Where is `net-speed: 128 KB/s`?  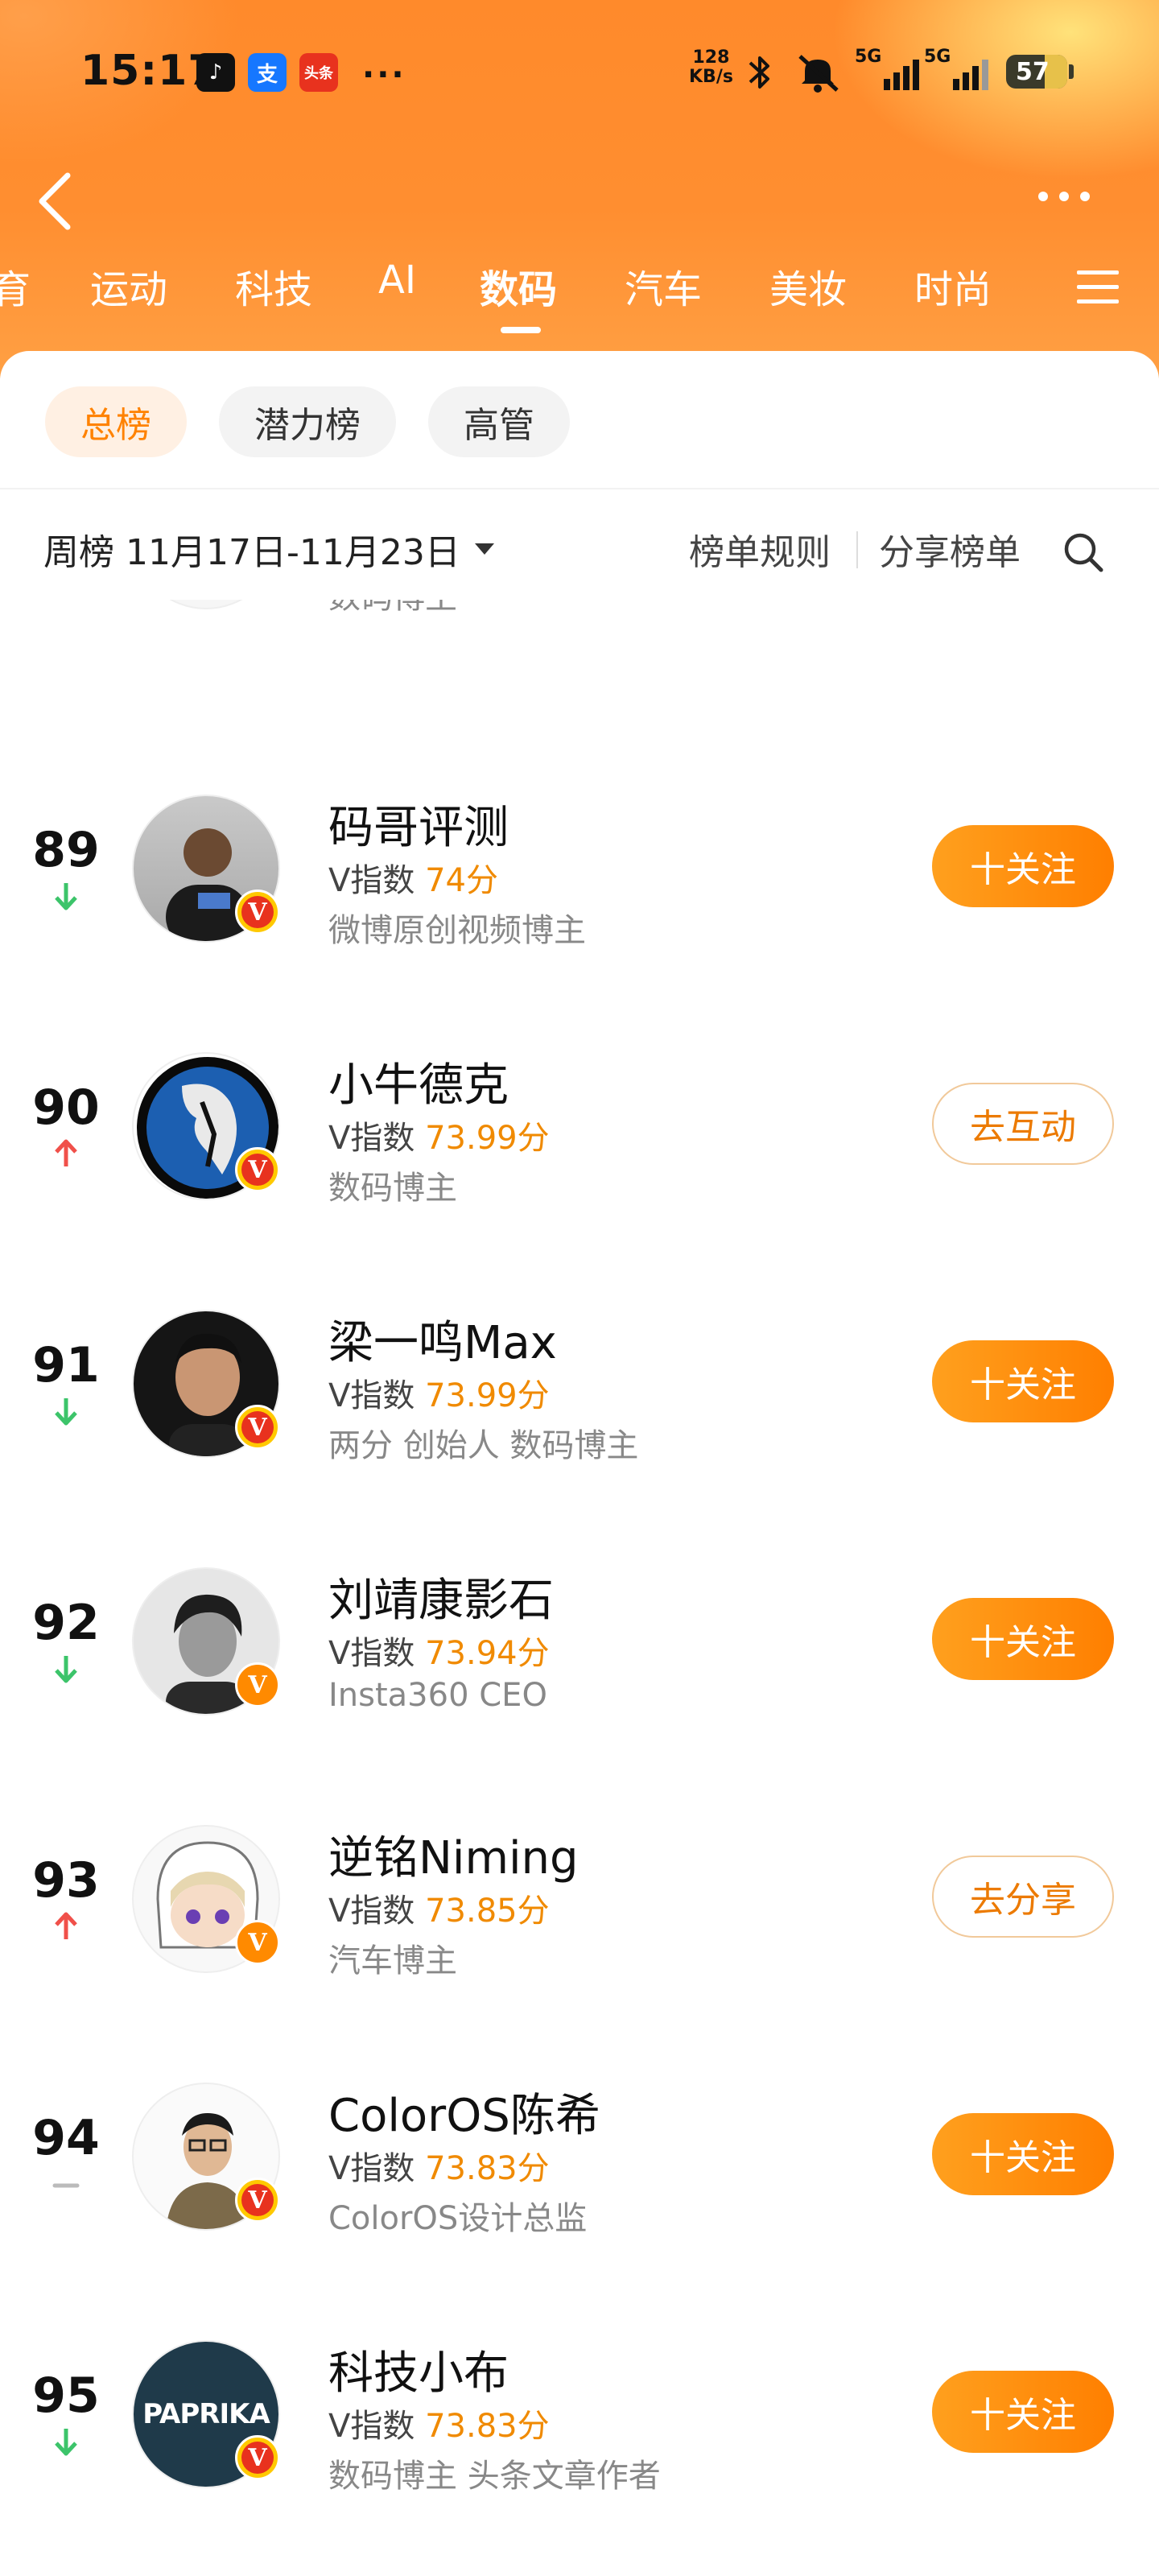
net-speed: 128 KB/s is located at coordinates (711, 67).